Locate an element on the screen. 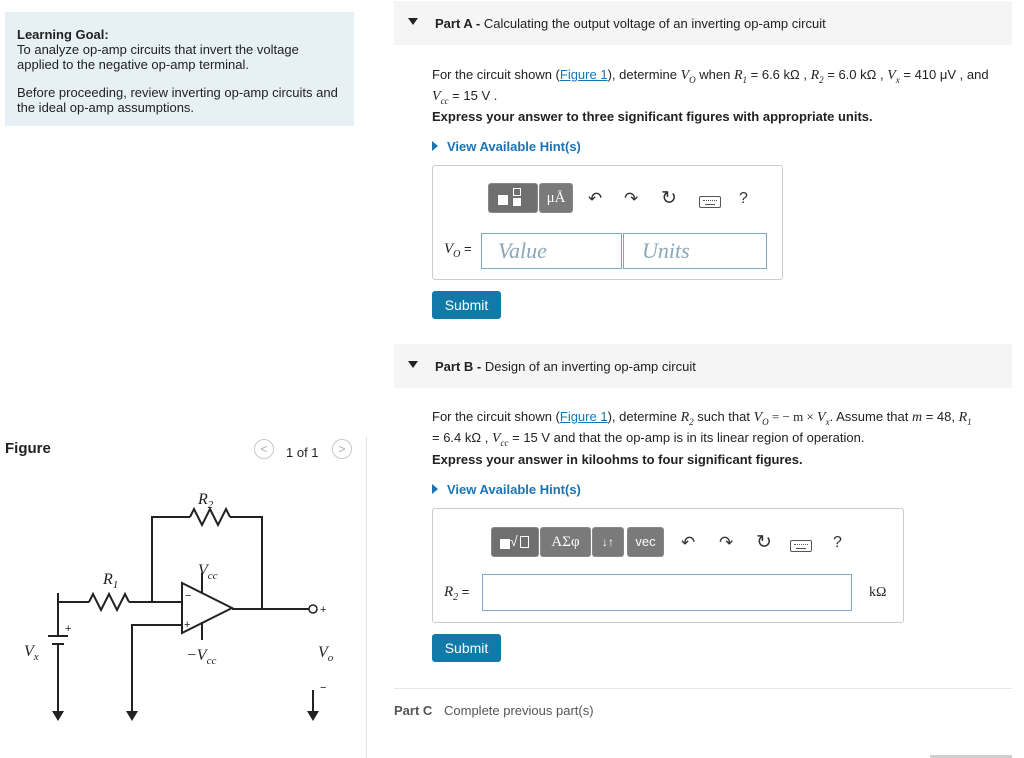  r2-input is located at coordinates (667, 592).